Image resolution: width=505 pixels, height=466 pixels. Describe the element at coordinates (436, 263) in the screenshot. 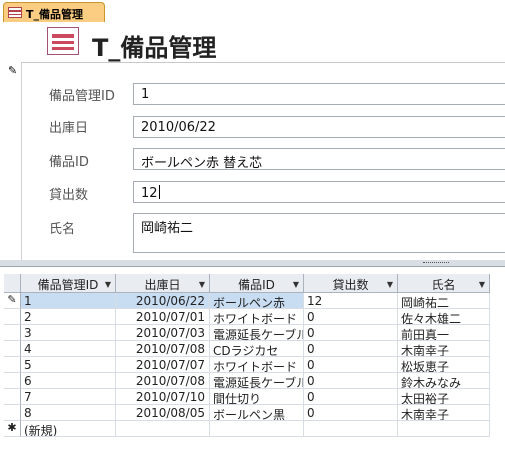

I see `splitter-grip` at that location.